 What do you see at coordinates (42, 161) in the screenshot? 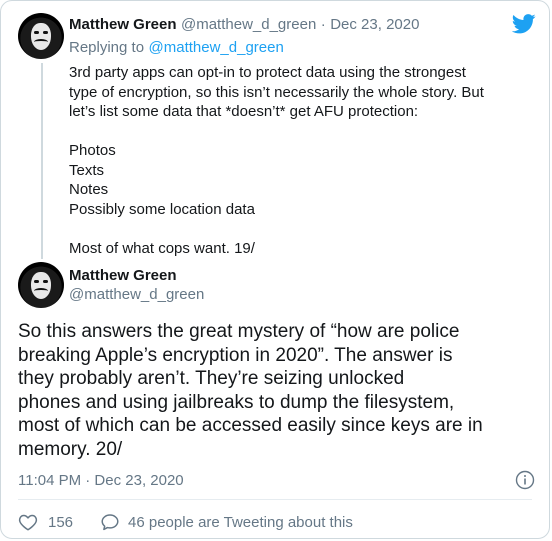
I see `thread-connector-line` at bounding box center [42, 161].